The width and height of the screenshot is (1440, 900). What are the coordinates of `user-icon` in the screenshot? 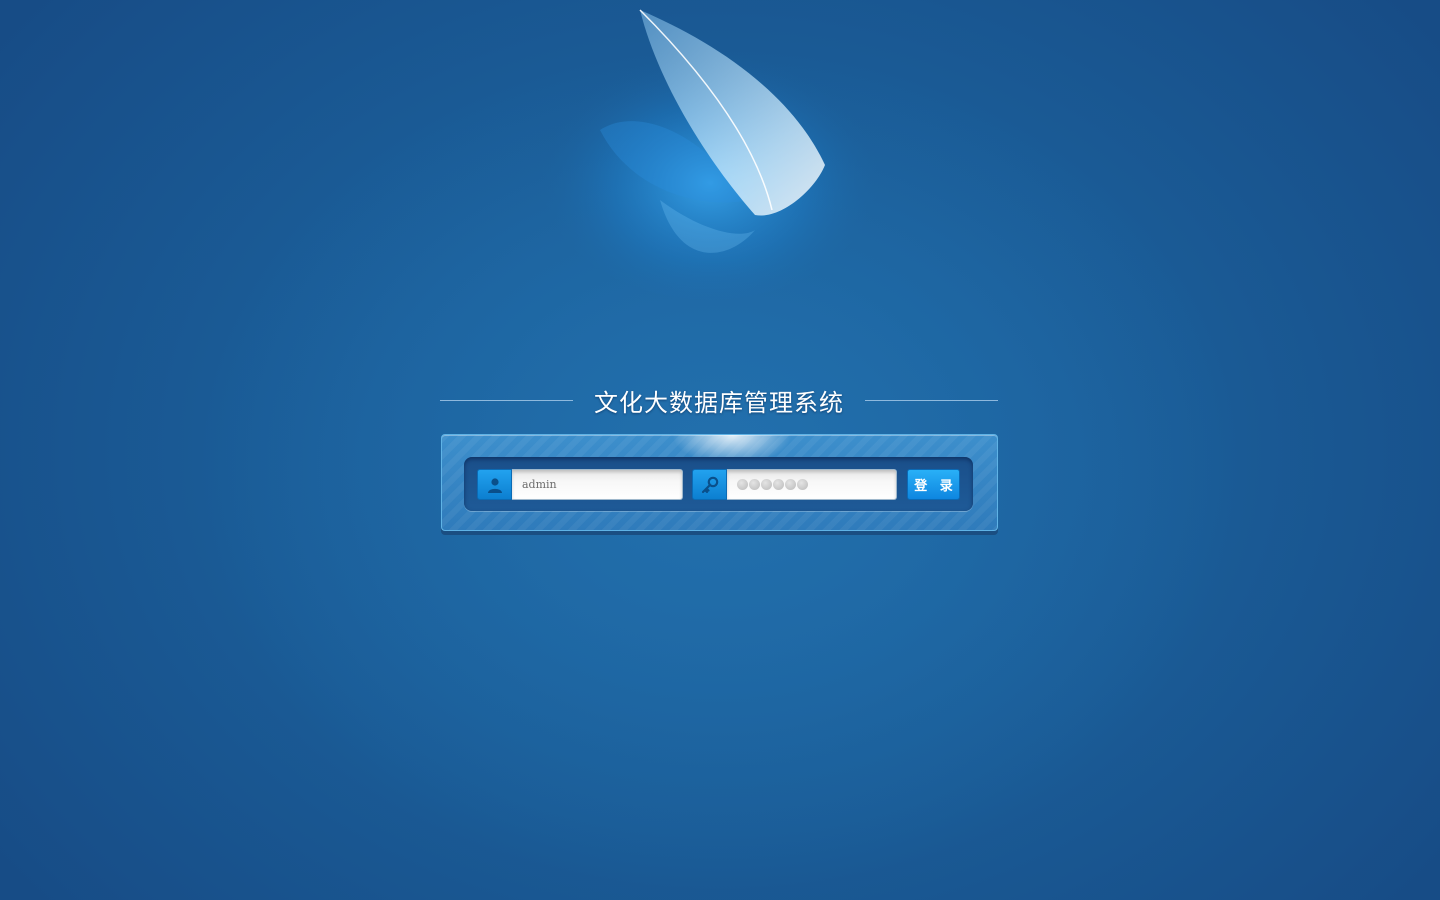 It's located at (494, 484).